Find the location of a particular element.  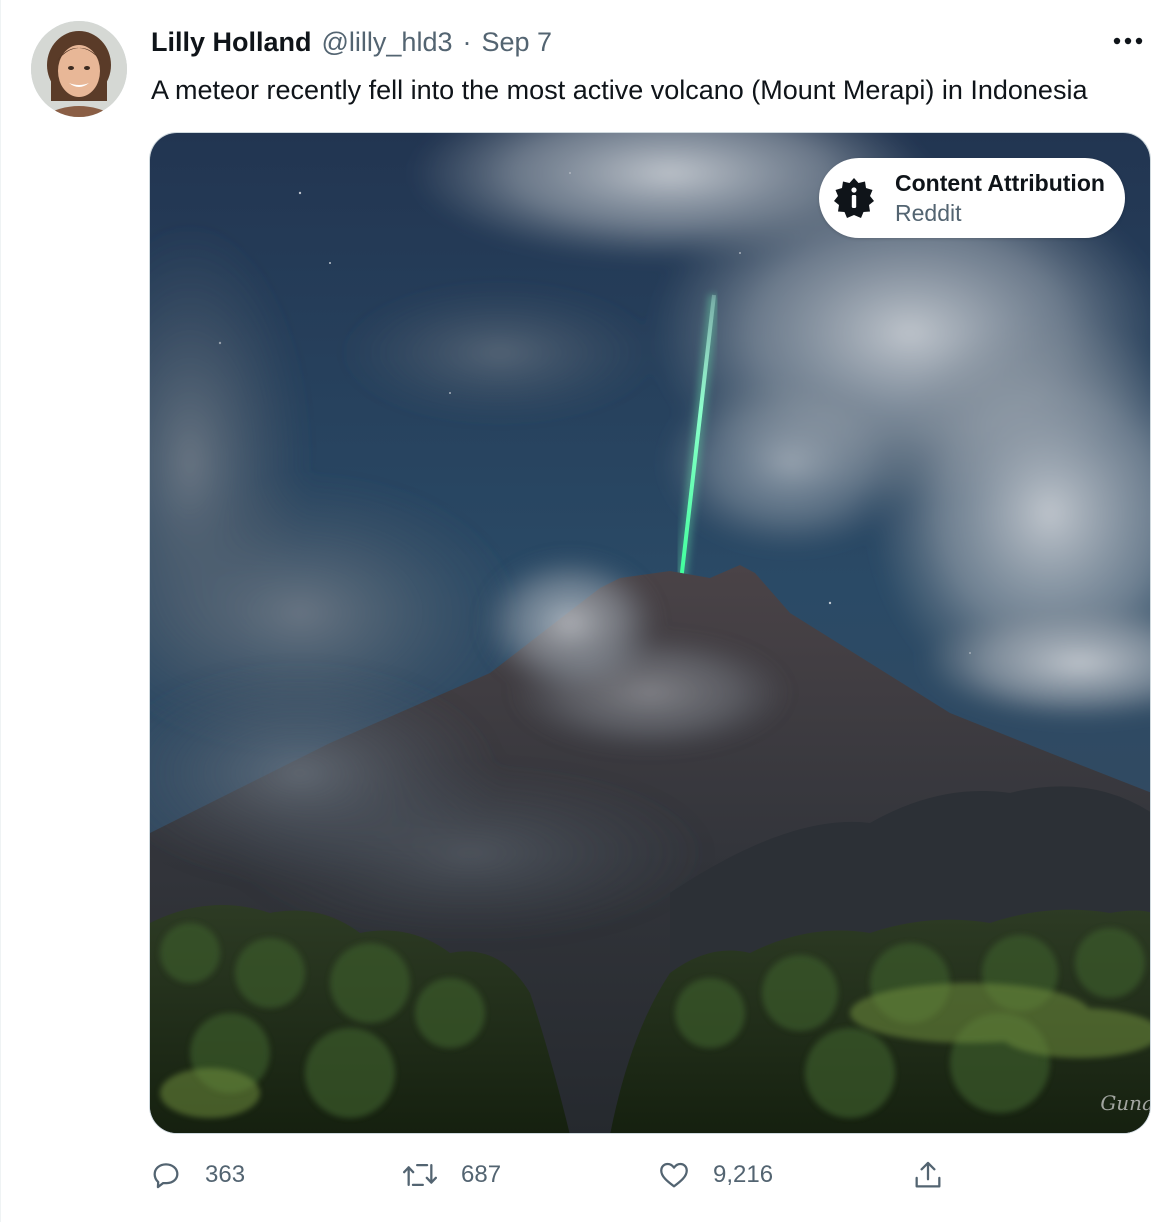

photo-watermark: Guna is located at coordinates (1125, 1103).